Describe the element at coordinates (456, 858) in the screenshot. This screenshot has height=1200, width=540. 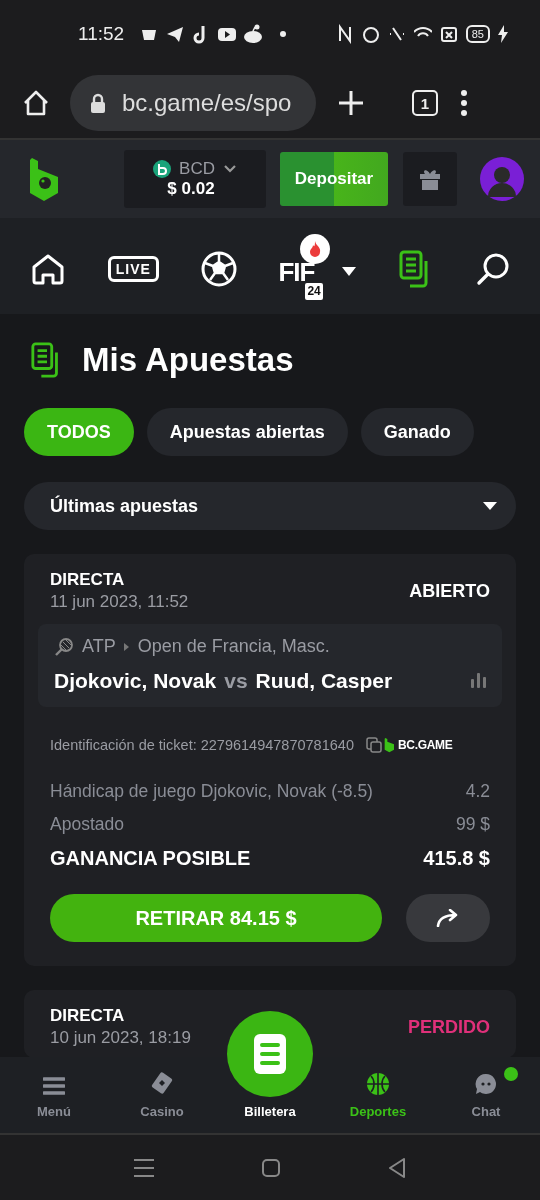
I see `payout-value: 415.8 $` at that location.